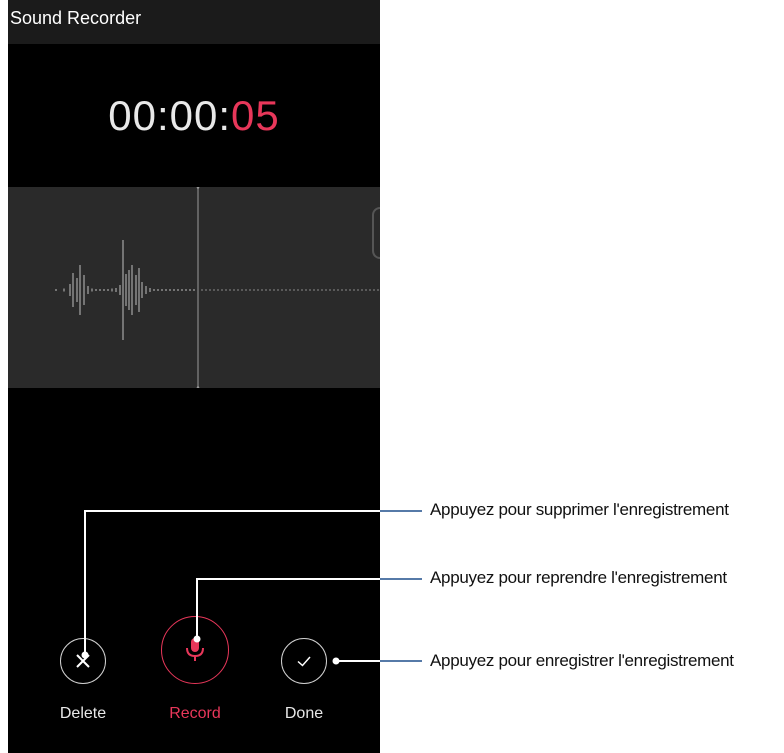 This screenshot has height=753, width=784. Describe the element at coordinates (578, 577) in the screenshot. I see `record-callout-text: Appuyez pour reprendre l'enregistrement` at that location.